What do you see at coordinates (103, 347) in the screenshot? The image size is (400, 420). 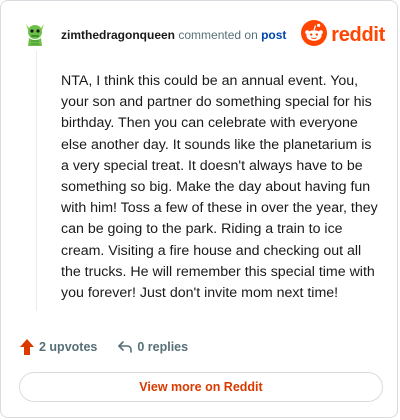 I see `comment-actions: 2 upvotes 0 replies` at bounding box center [103, 347].